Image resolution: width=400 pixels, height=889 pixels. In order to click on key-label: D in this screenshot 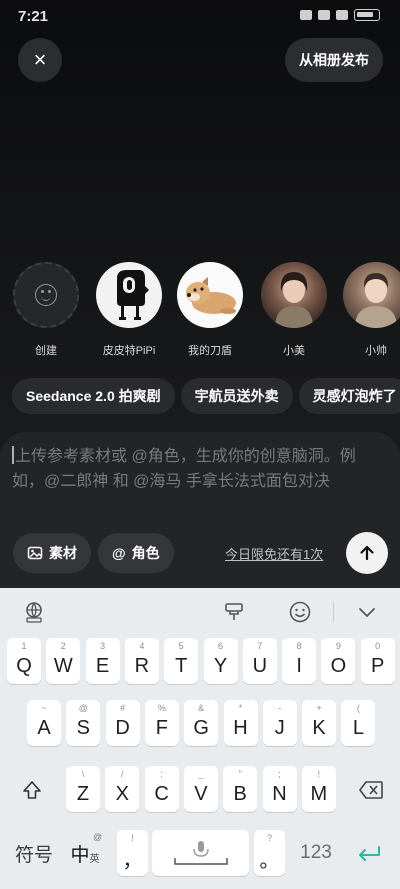, I will do `click(122, 727)`.